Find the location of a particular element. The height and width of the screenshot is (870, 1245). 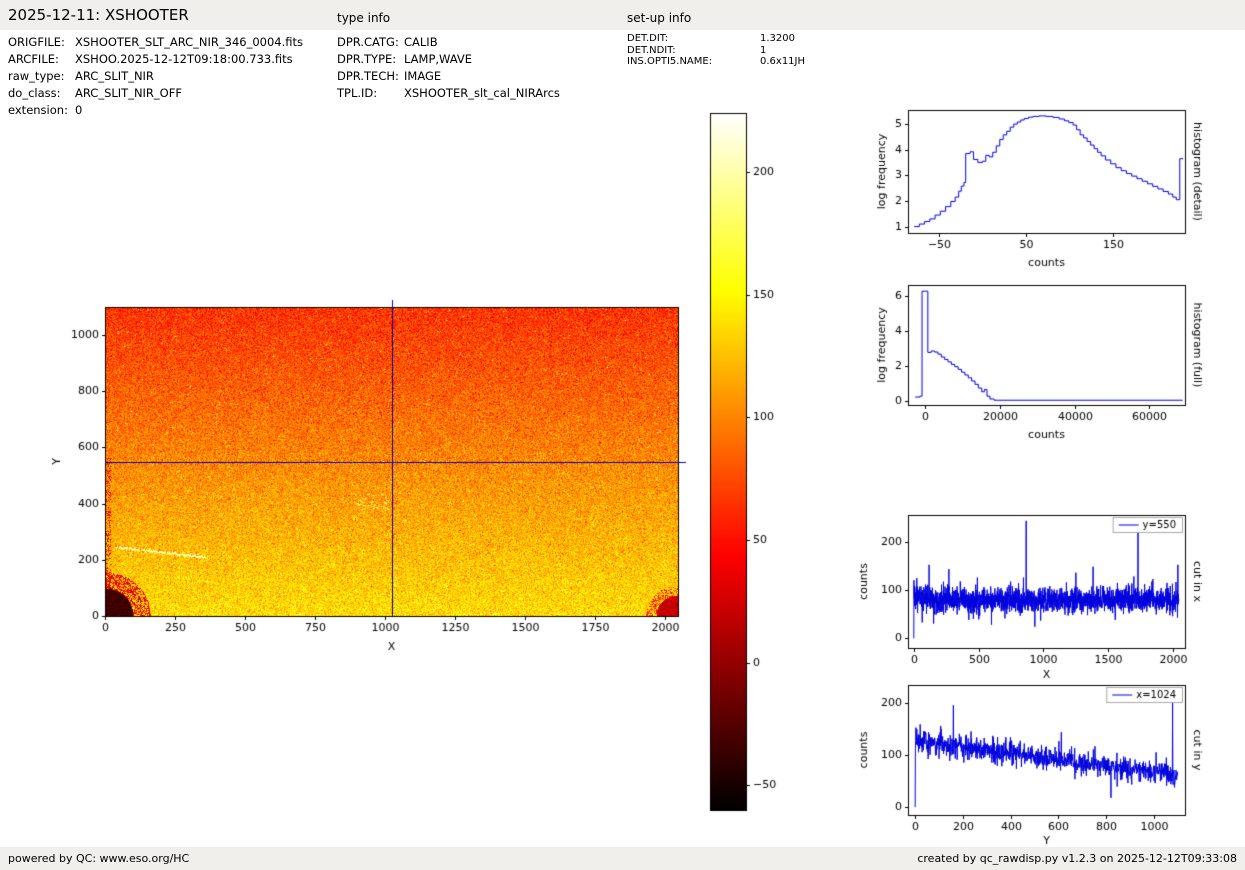

type-info-row: DPR.TYPE: LAMP,WAVE is located at coordinates (448, 59).